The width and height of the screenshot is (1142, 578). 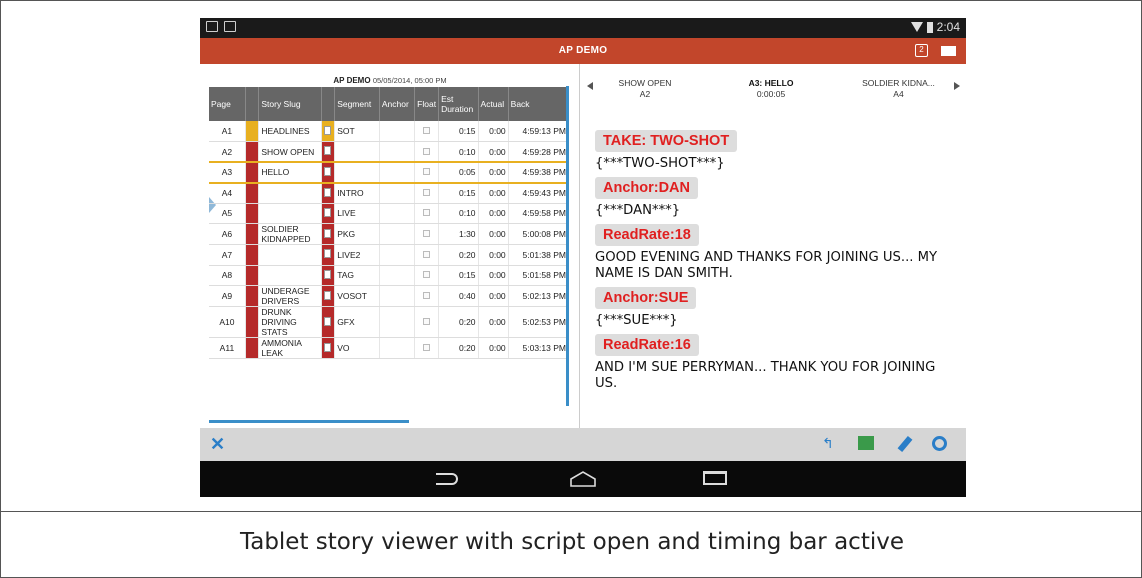 What do you see at coordinates (389, 213) in the screenshot?
I see `rundown-row: A5 LIVE 0:10 0:00 4:59:58 PM` at bounding box center [389, 213].